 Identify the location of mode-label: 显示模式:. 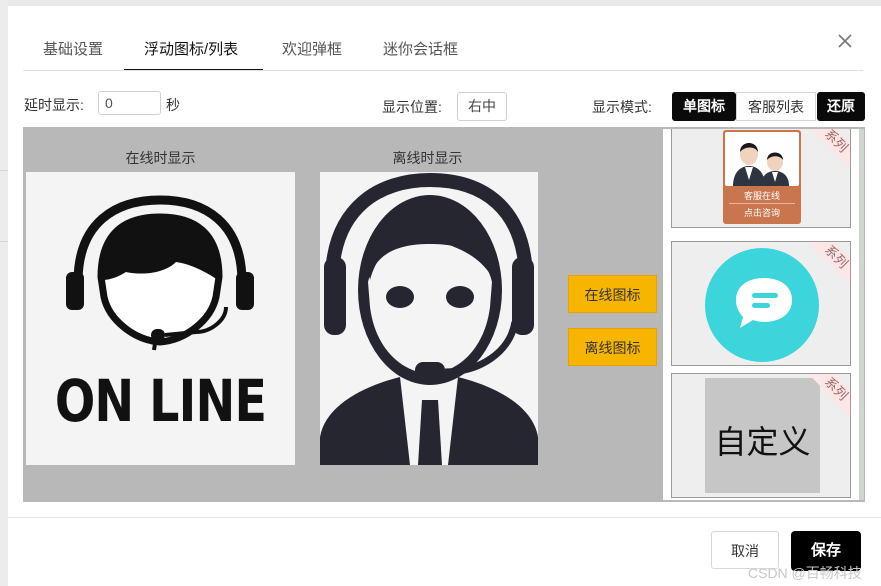
(622, 107).